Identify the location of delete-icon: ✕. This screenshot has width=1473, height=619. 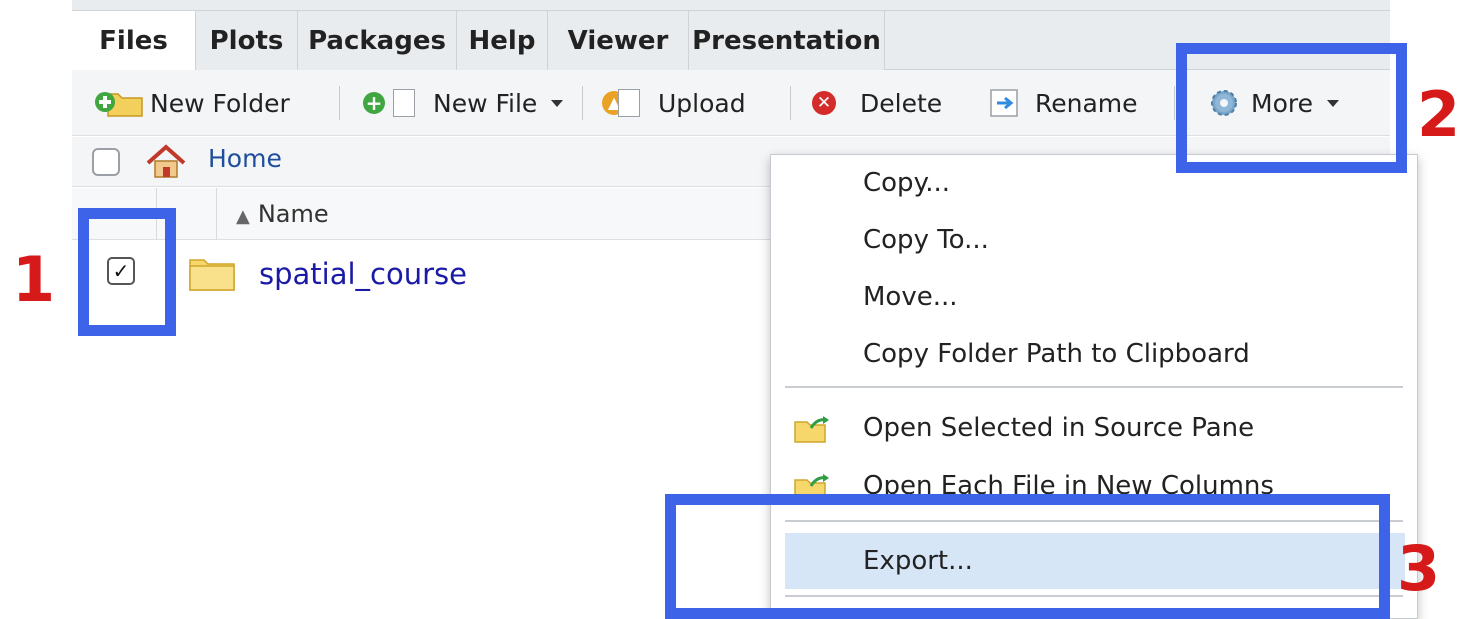
(824, 103).